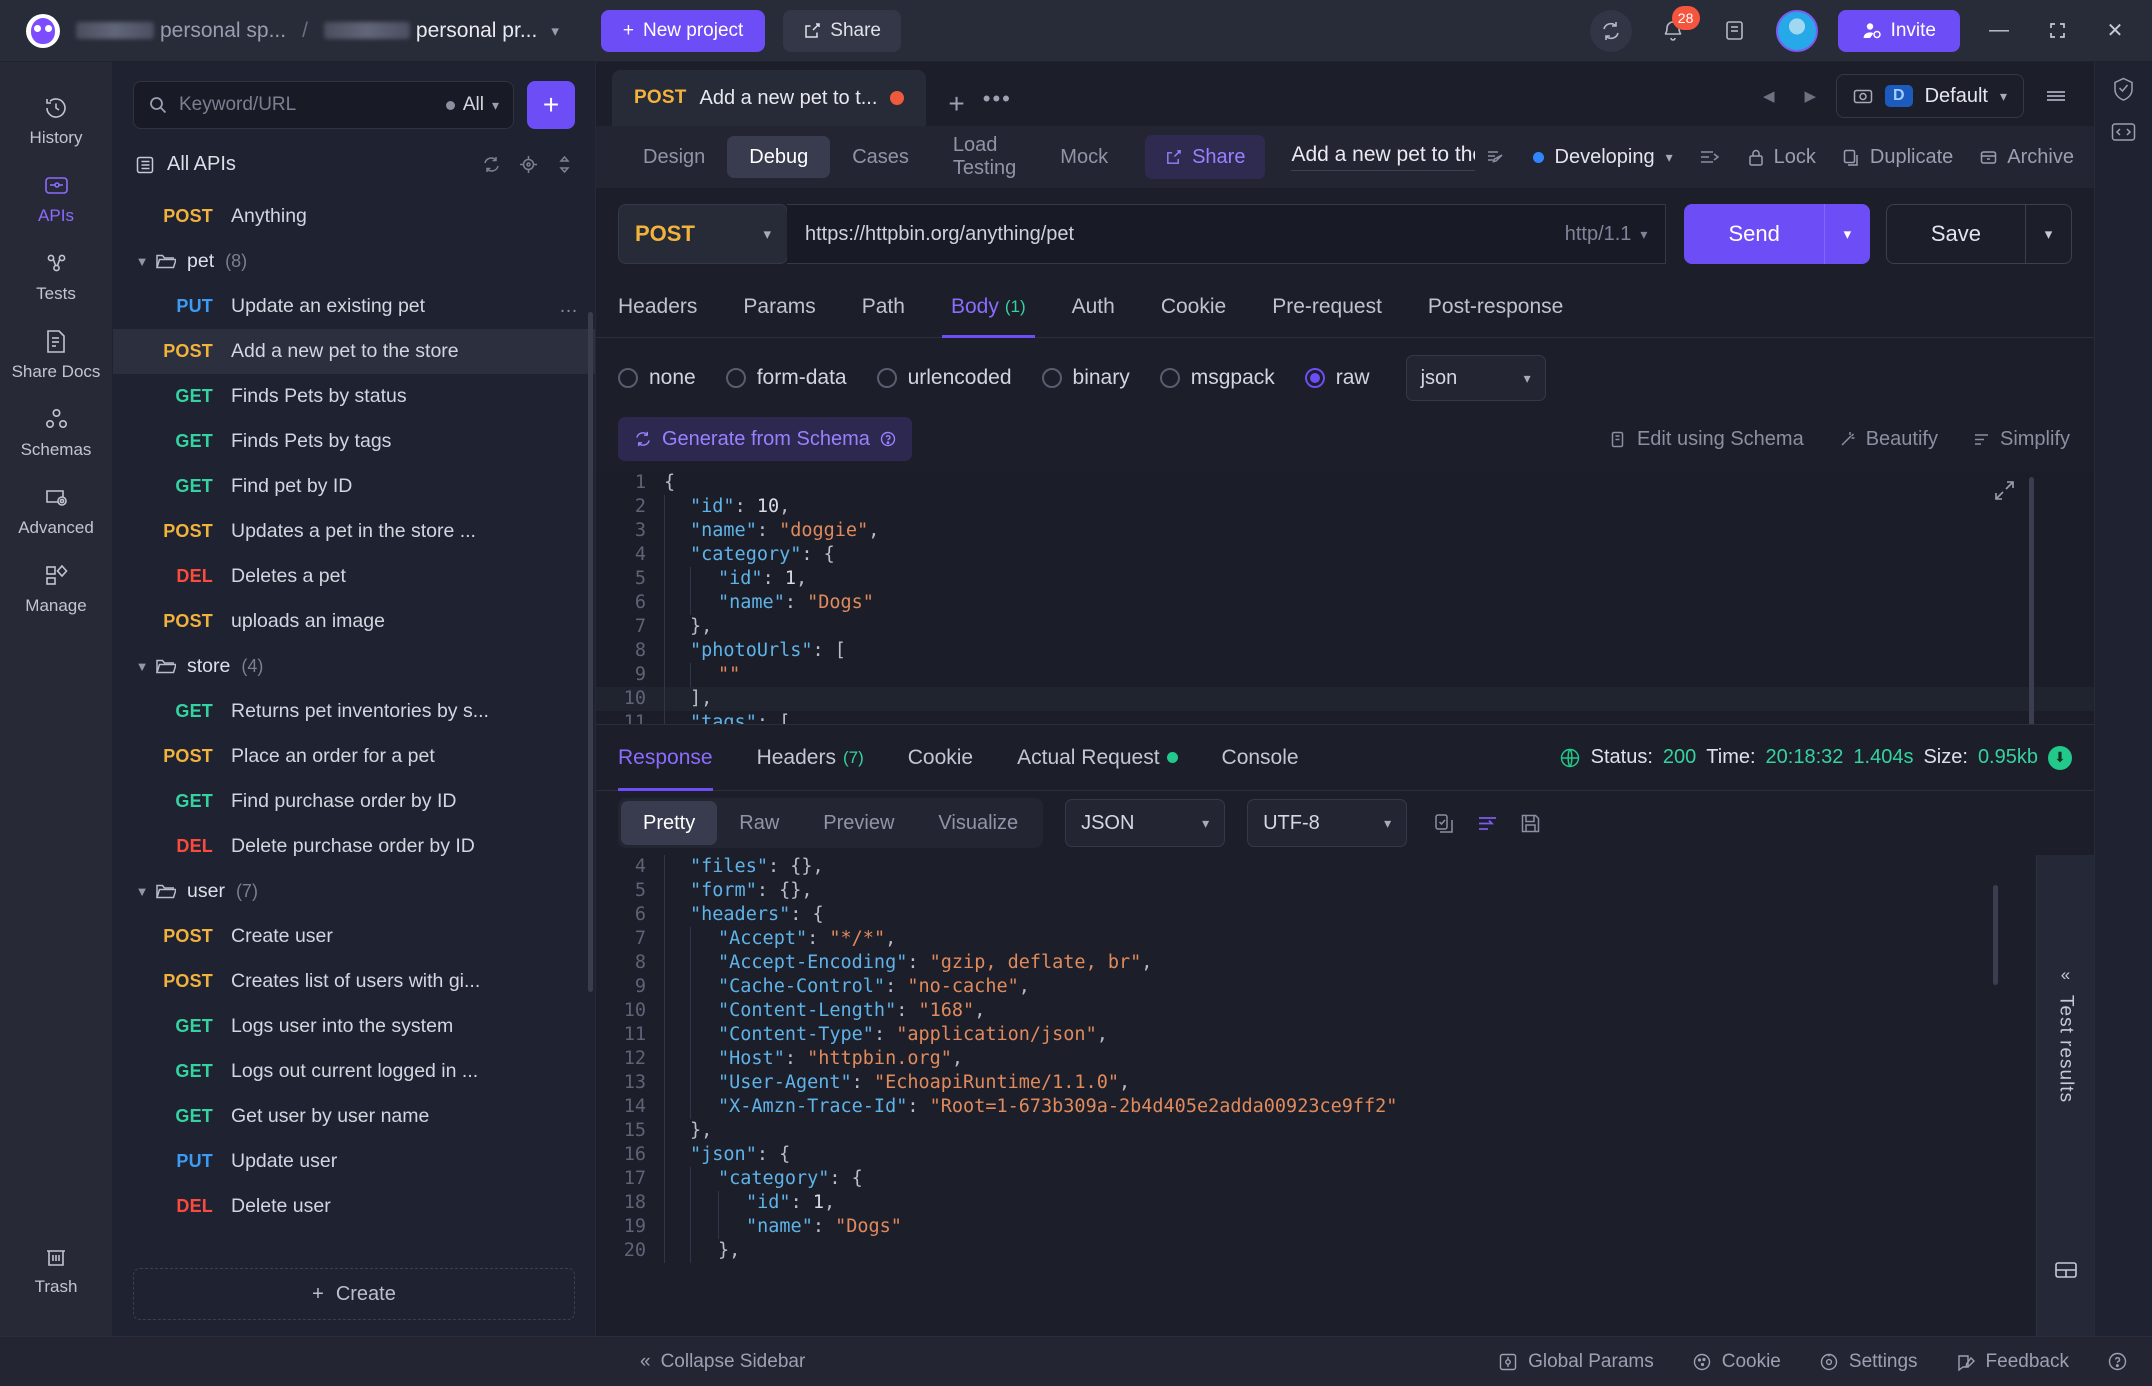 This screenshot has height=1386, width=2152. Describe the element at coordinates (2115, 31) in the screenshot. I see `close-button: ✕` at that location.